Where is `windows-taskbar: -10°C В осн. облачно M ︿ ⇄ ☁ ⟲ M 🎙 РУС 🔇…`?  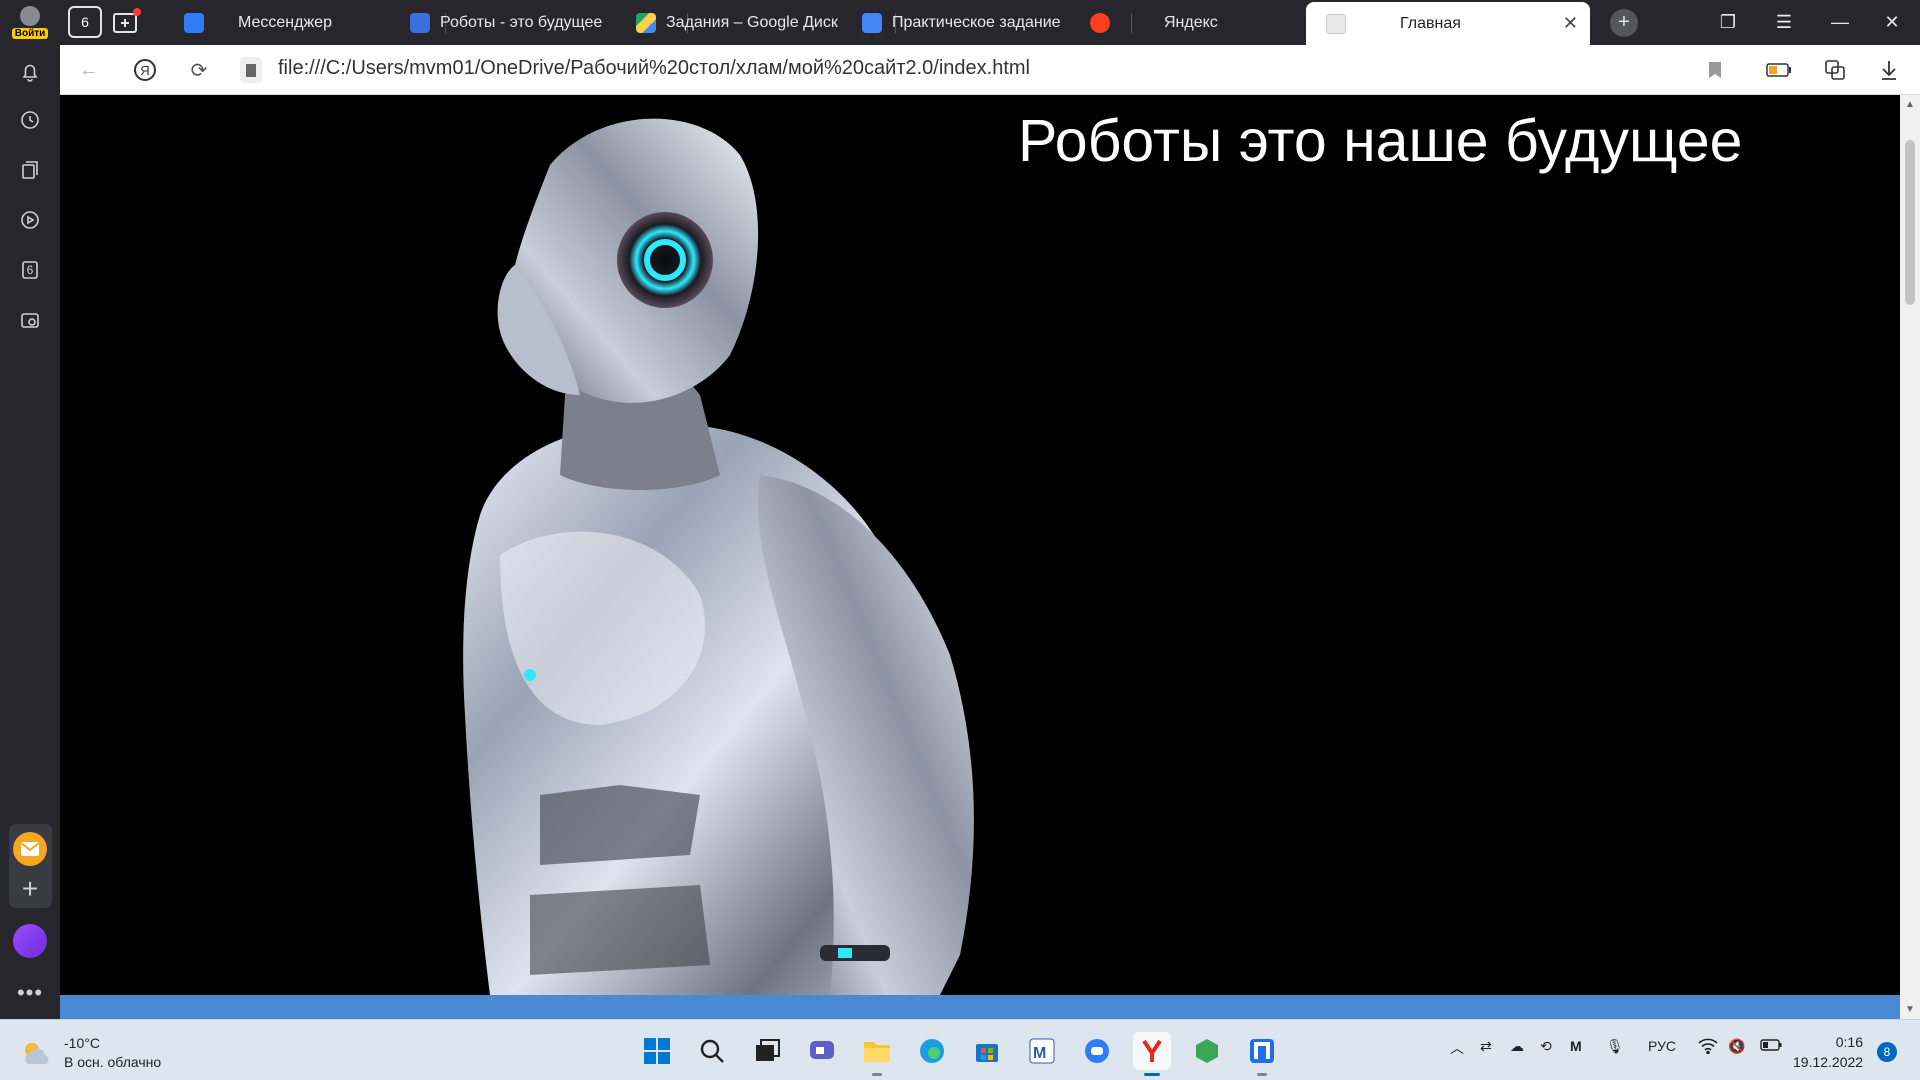 windows-taskbar: -10°C В осн. облачно M ︿ ⇄ ☁ ⟲ M 🎙 РУС 🔇… is located at coordinates (960, 1049).